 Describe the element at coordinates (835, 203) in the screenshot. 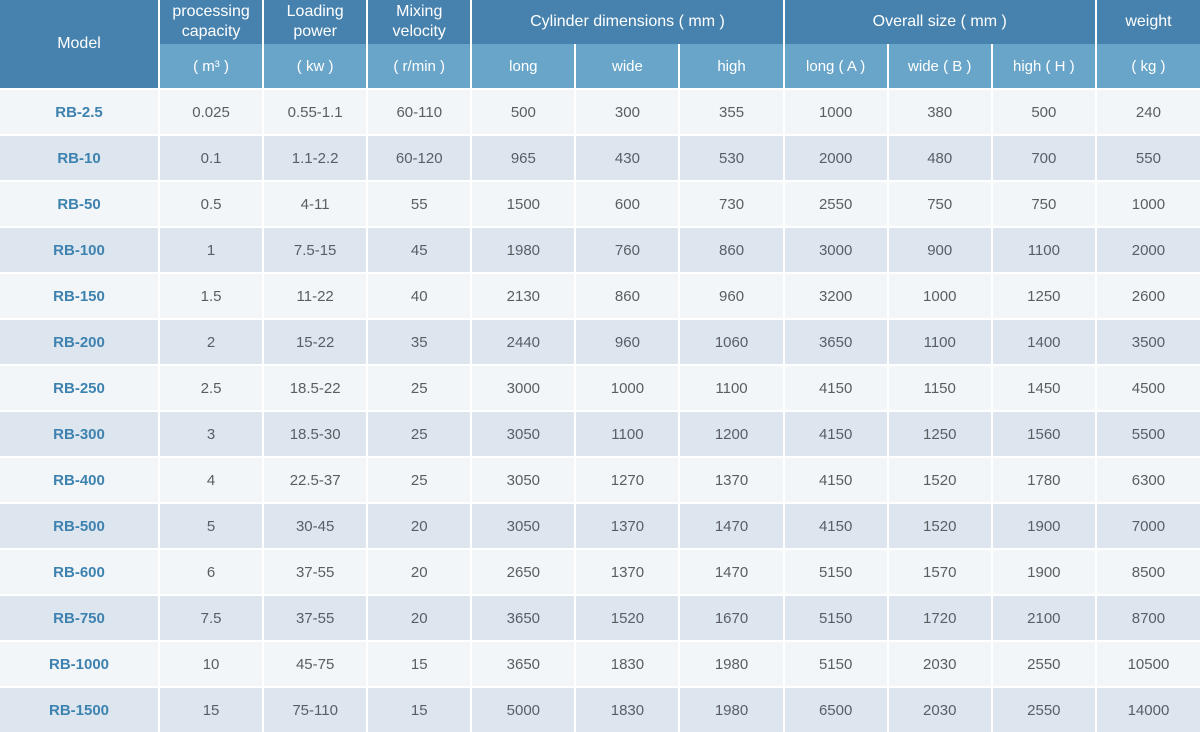

I see `value-cell: 2550` at that location.